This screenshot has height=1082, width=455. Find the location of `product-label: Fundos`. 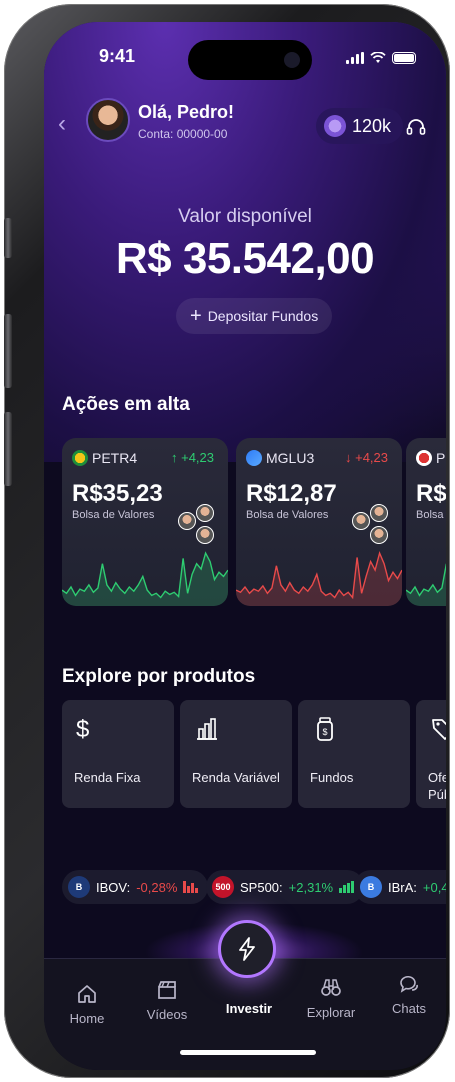

product-label: Fundos is located at coordinates (332, 777).